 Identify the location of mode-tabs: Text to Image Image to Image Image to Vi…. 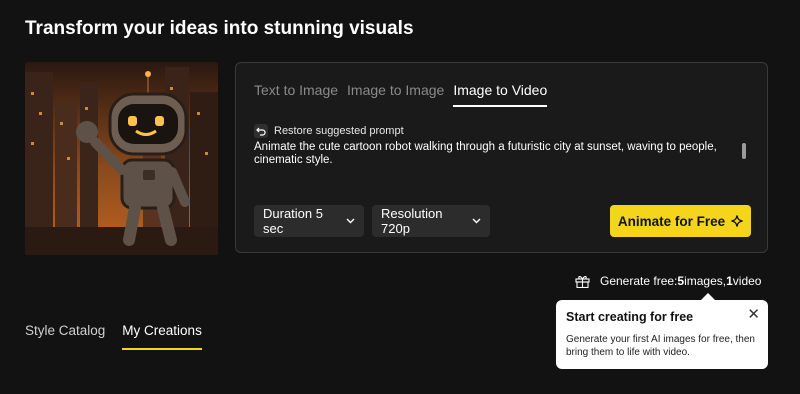
(405, 94).